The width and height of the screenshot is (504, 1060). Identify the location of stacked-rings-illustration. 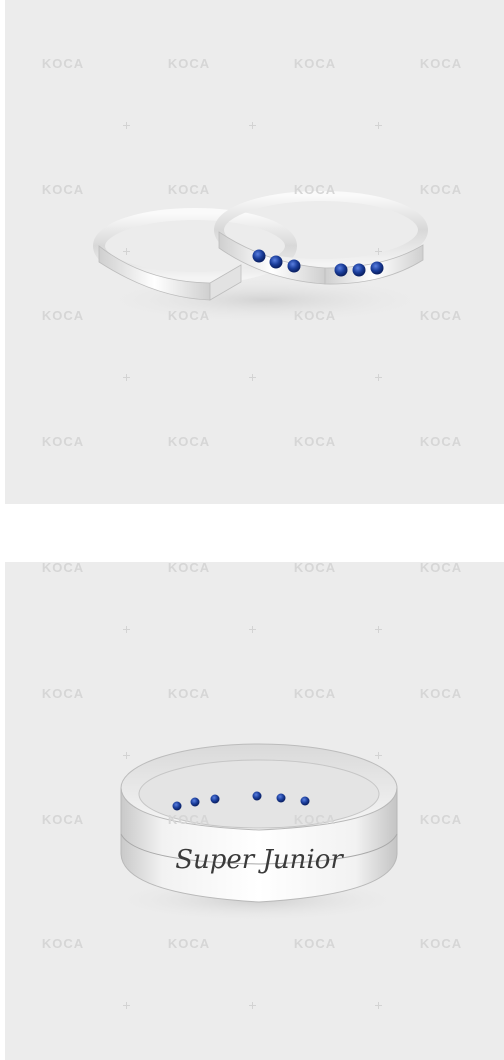
(264, 257).